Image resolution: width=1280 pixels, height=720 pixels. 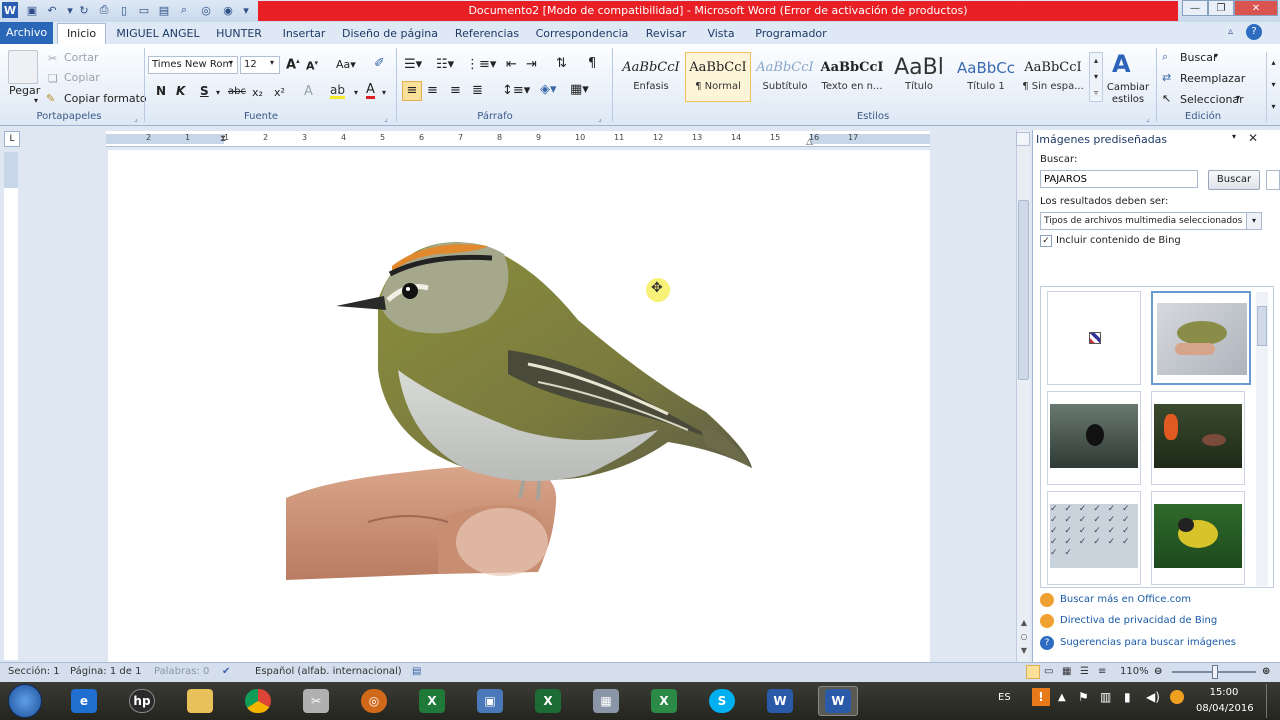 What do you see at coordinates (1066, 671) in the screenshot?
I see `web-layout-icon: ▦` at bounding box center [1066, 671].